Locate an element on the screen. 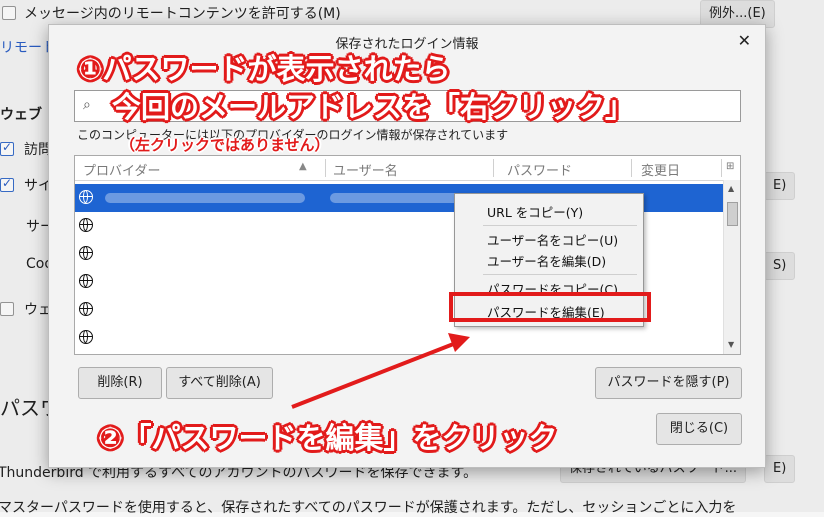  step2-text: ②「パスワードを編集」をクリック is located at coordinates (328, 438).